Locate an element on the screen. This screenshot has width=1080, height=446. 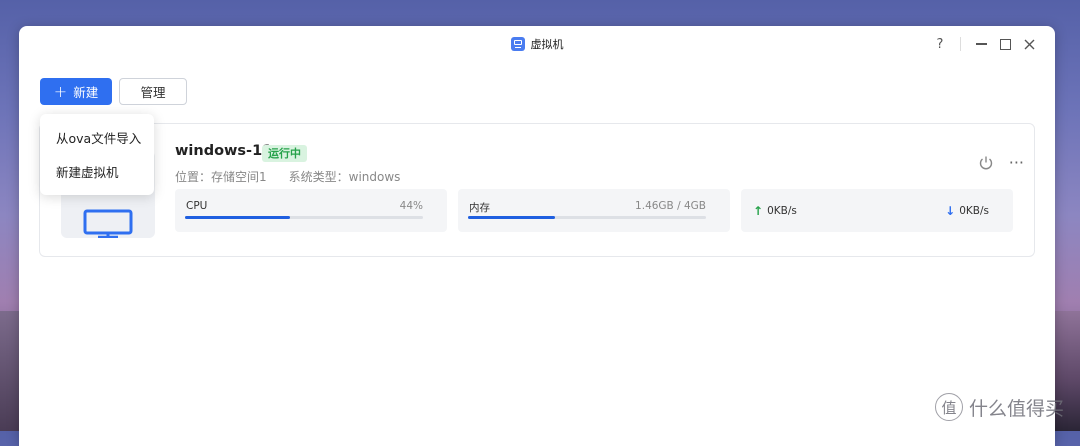
close-icon is located at coordinates (1029, 44).